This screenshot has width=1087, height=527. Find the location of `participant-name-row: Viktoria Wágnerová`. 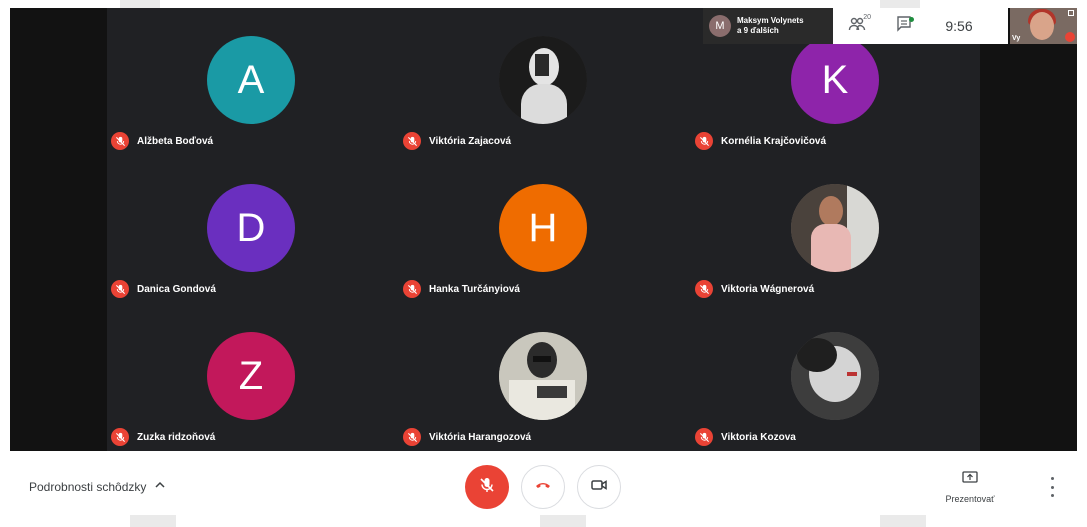

participant-name-row: Viktoria Wágnerová is located at coordinates (754, 289).